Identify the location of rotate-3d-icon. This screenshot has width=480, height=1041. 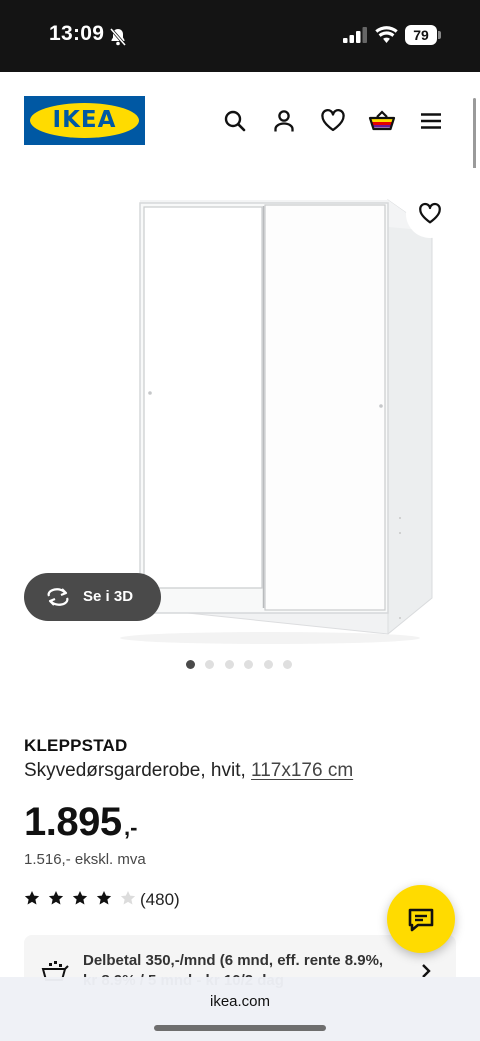
(58, 599).